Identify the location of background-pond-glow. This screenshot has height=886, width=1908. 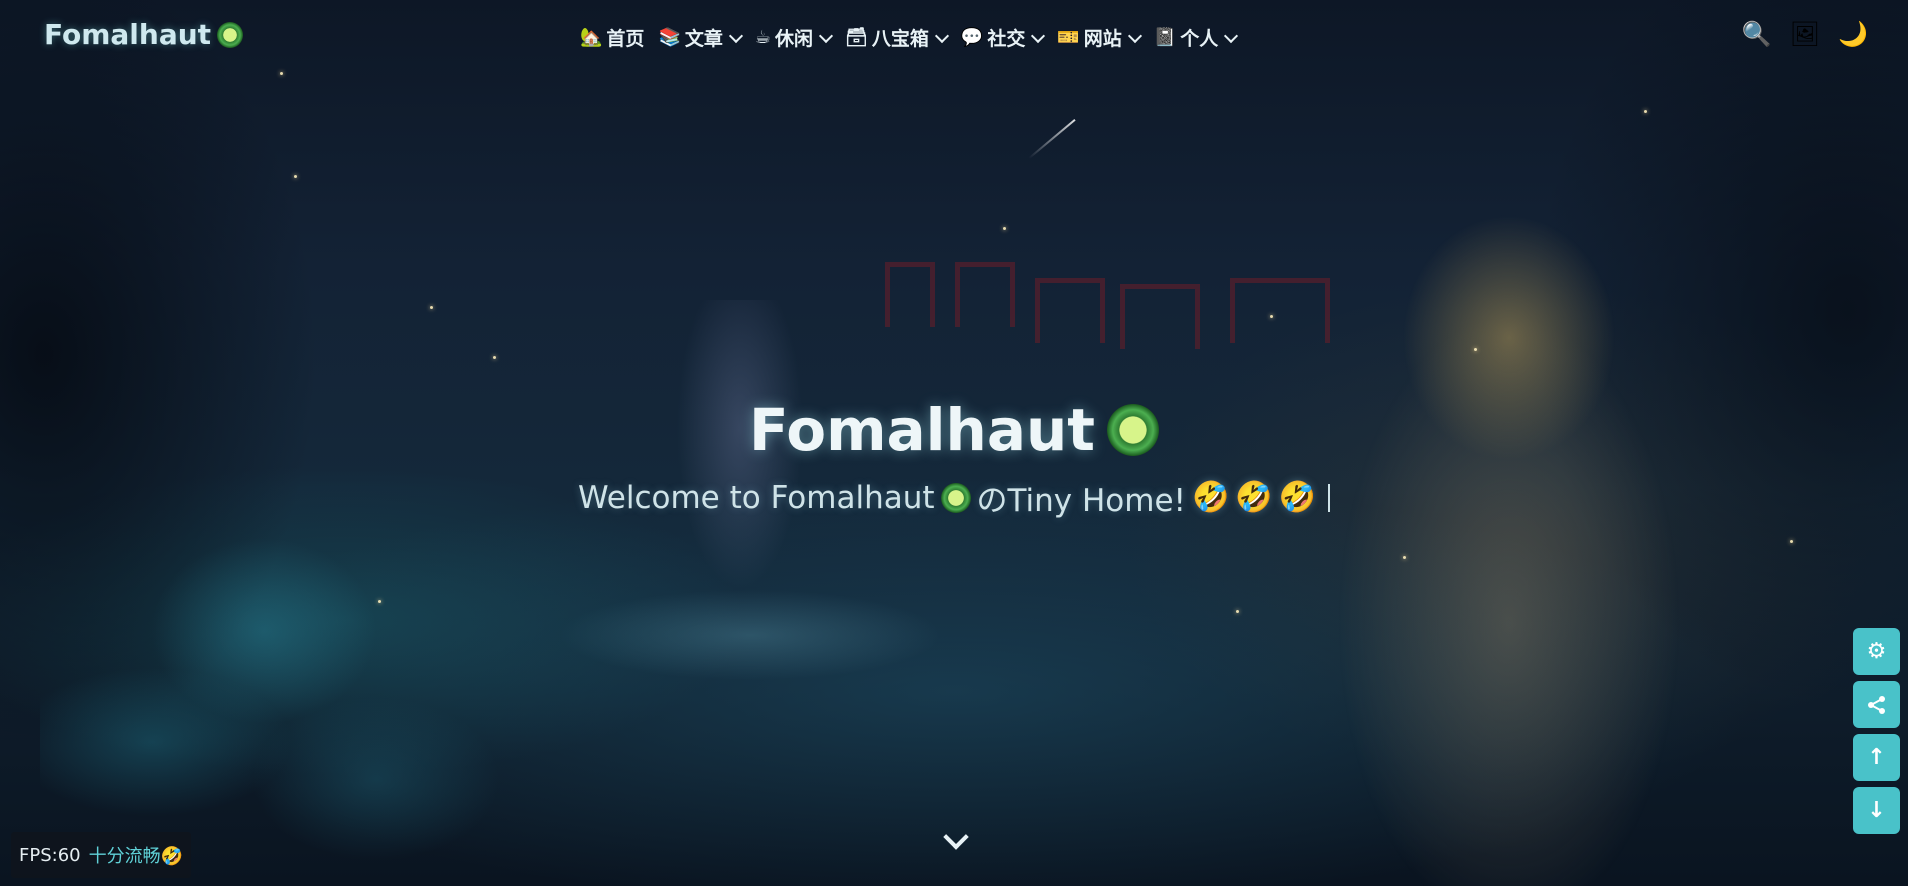
(750, 635).